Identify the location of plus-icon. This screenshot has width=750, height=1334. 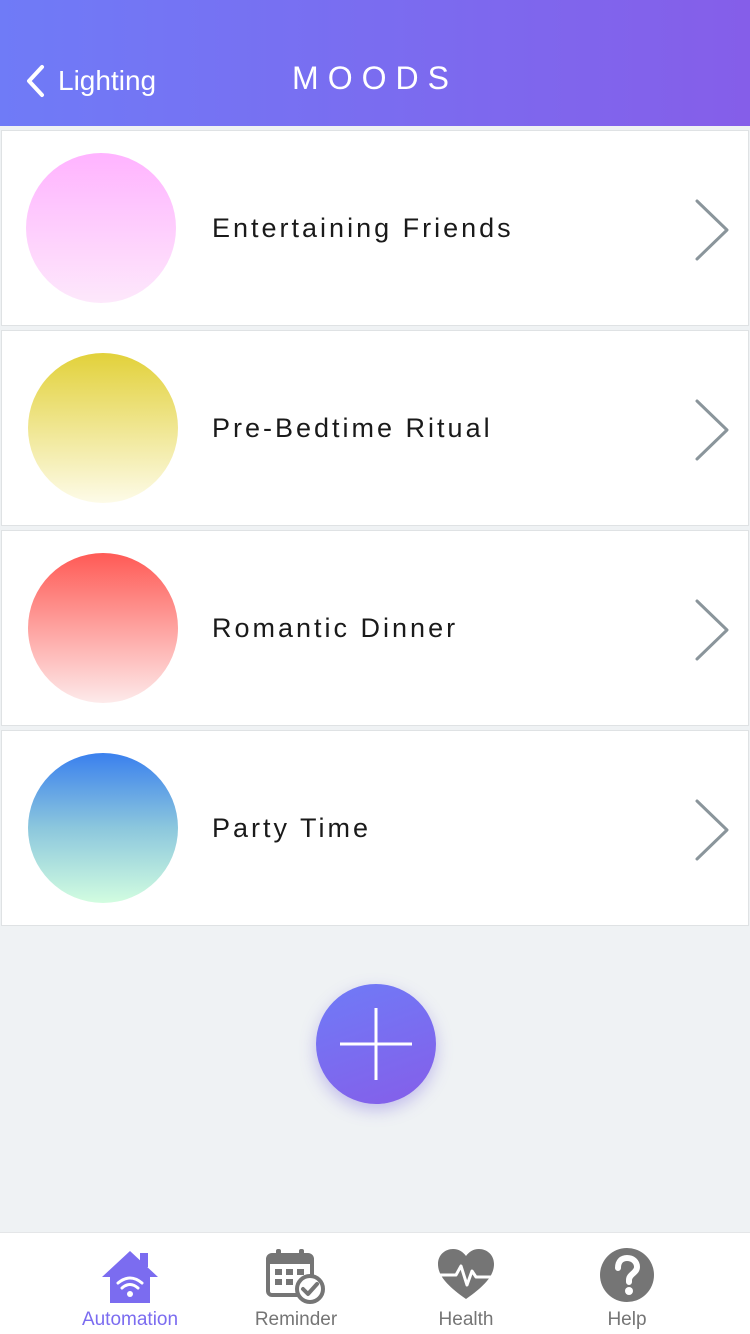
(376, 1044).